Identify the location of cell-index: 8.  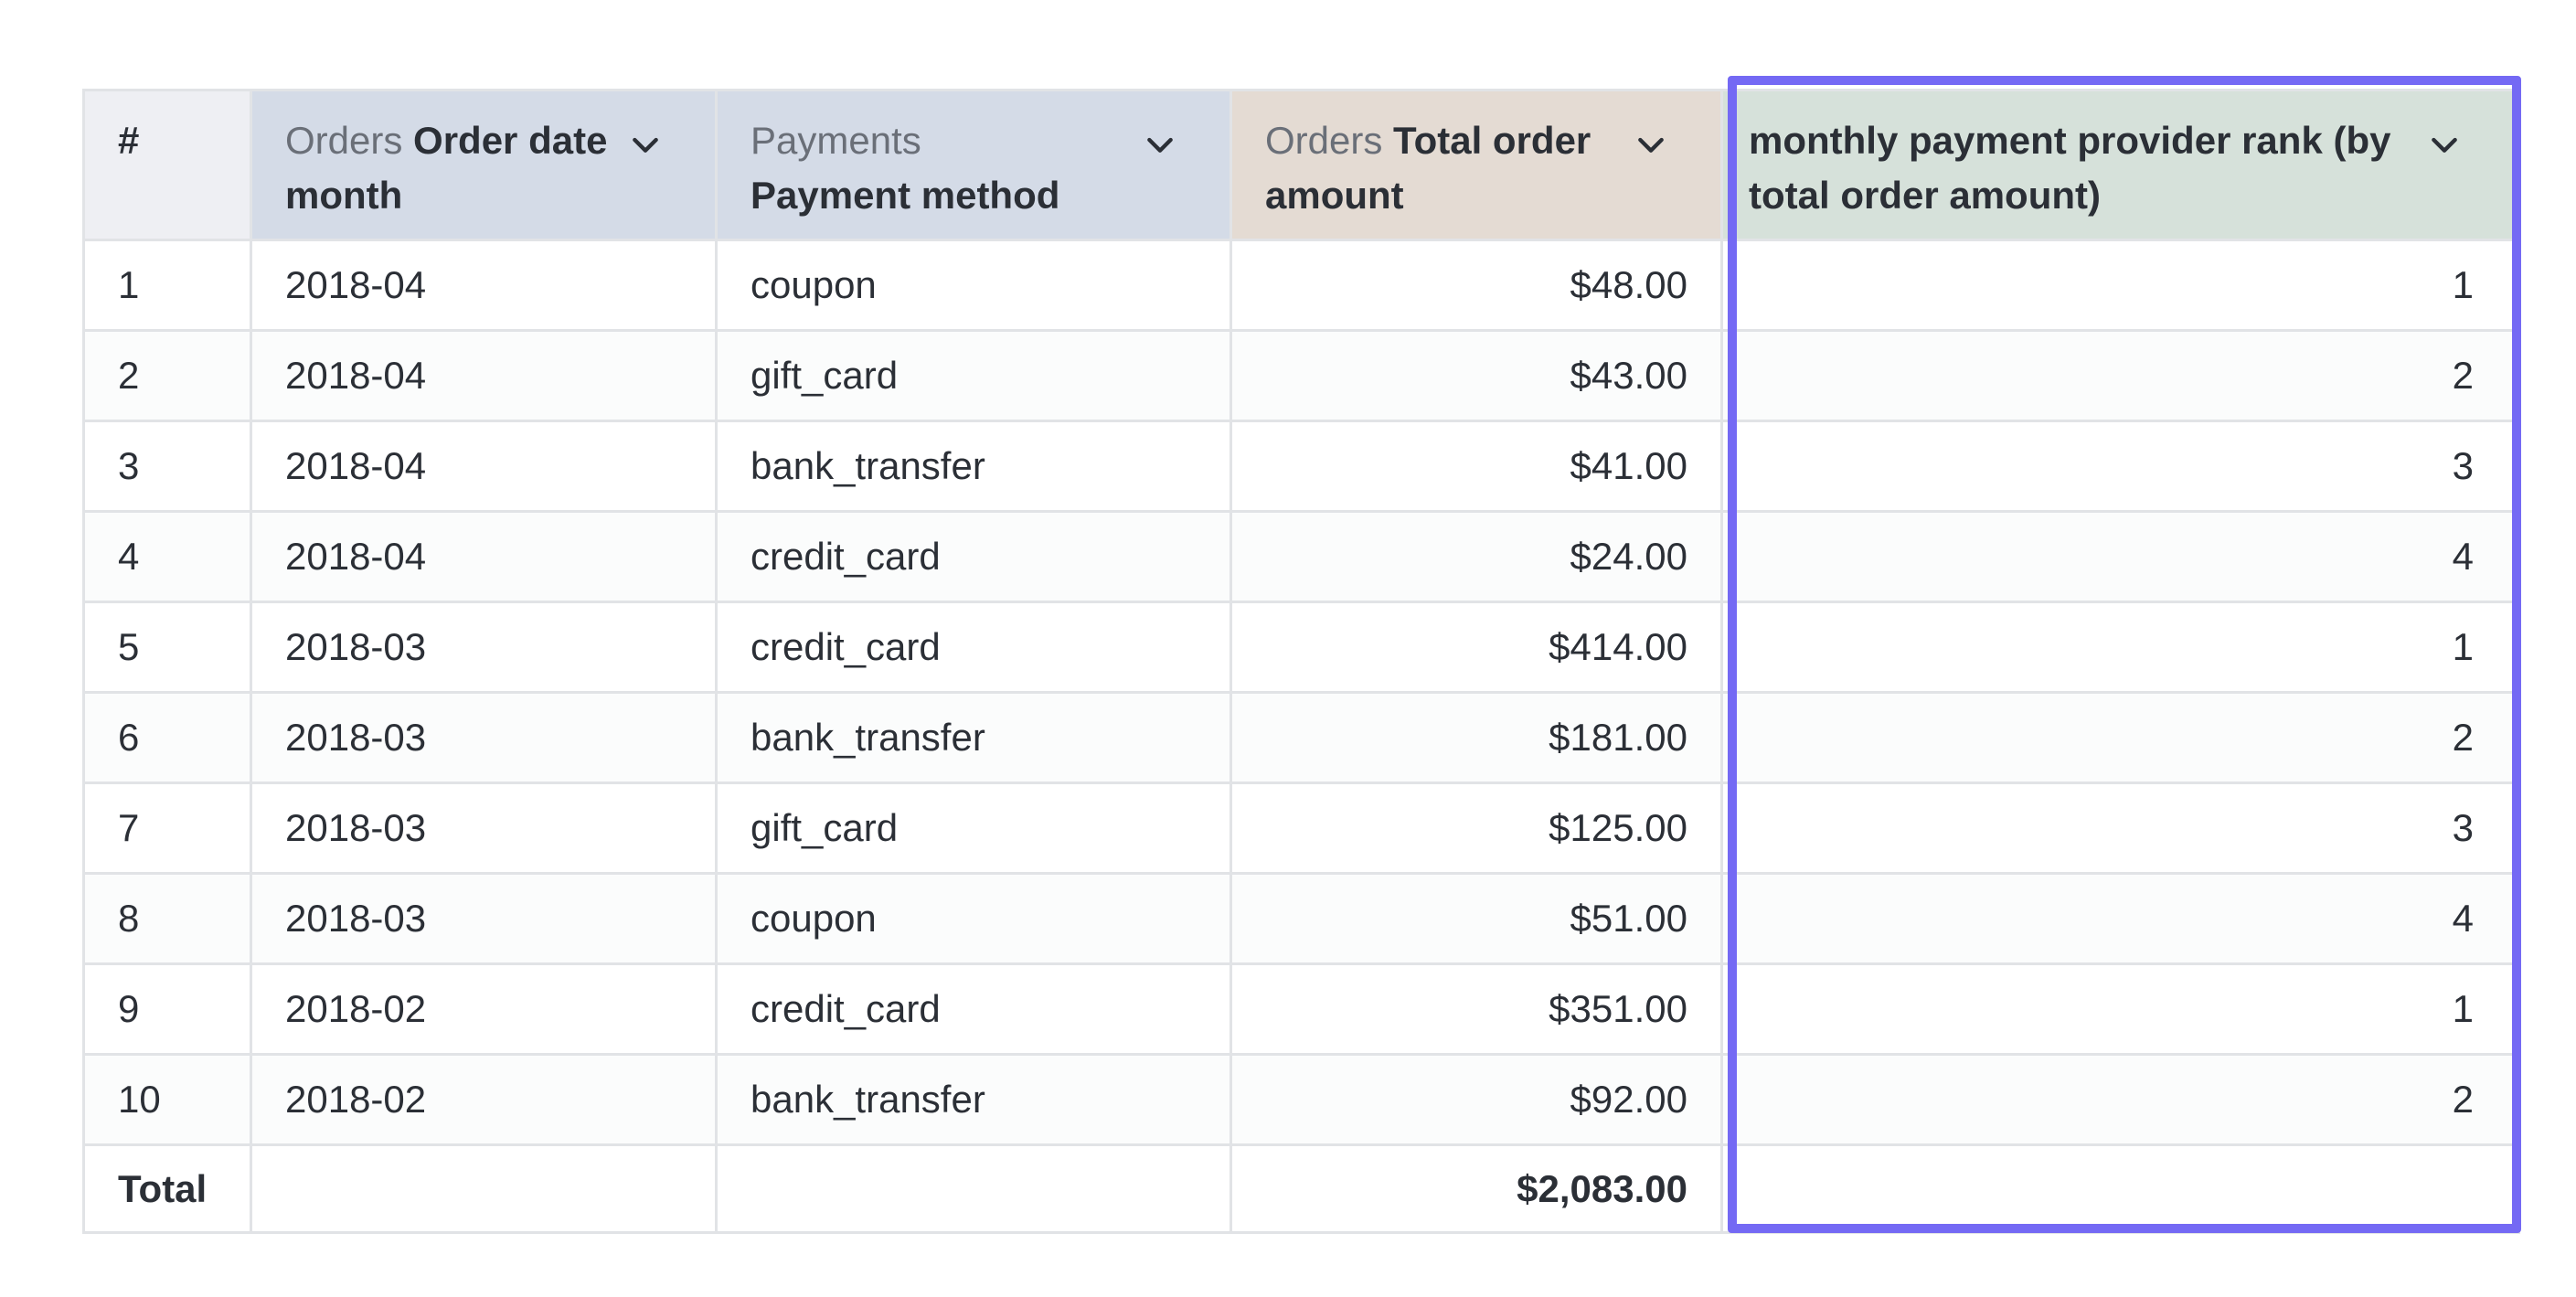
(167, 918).